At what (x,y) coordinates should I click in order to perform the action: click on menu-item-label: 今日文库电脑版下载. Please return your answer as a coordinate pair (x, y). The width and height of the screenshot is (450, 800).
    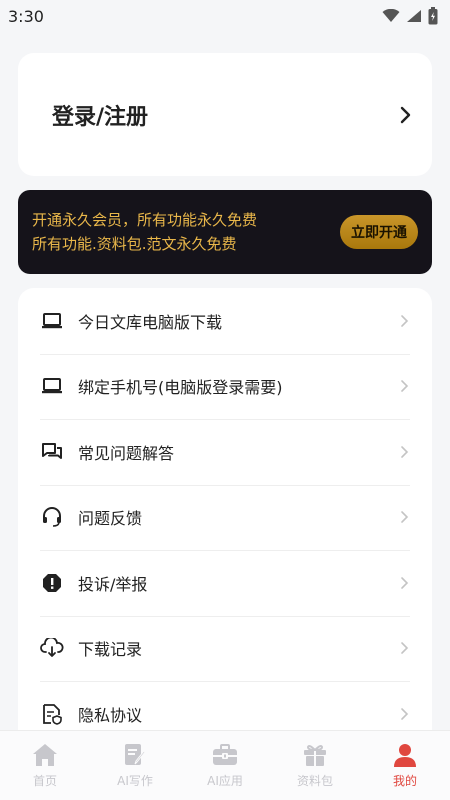
    Looking at the image, I should click on (150, 322).